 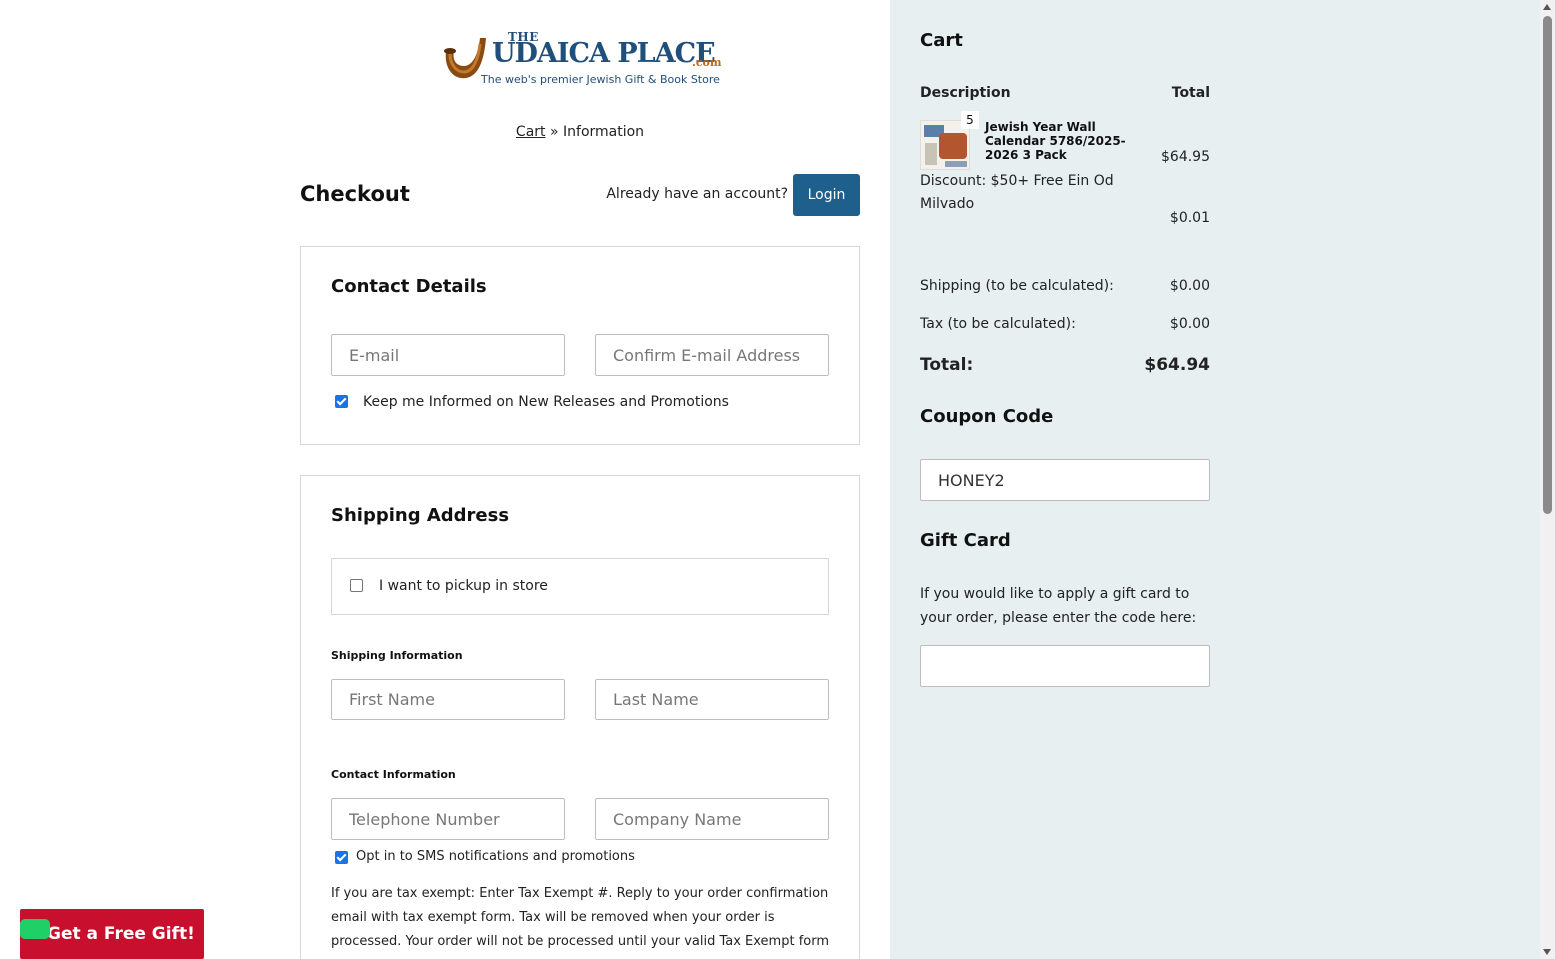 I want to click on telephone-input, so click(x=448, y=819).